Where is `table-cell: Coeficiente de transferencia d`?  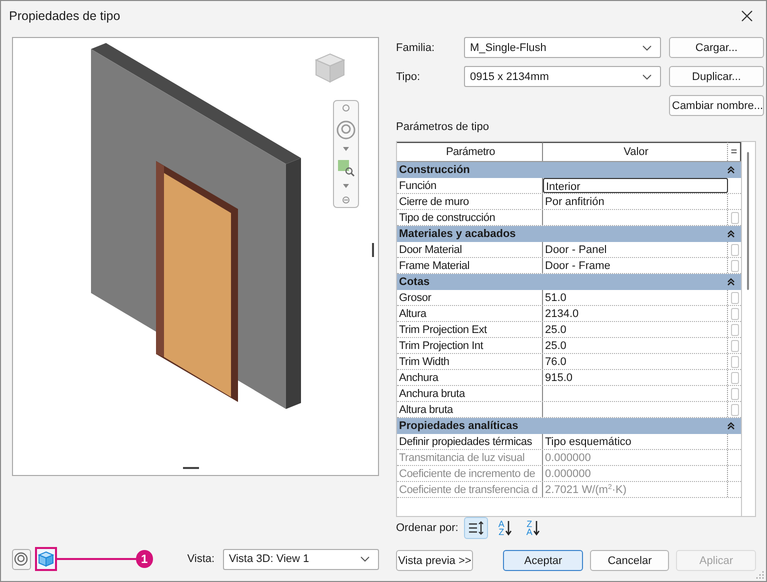
table-cell: Coeficiente de transferencia d is located at coordinates (470, 489).